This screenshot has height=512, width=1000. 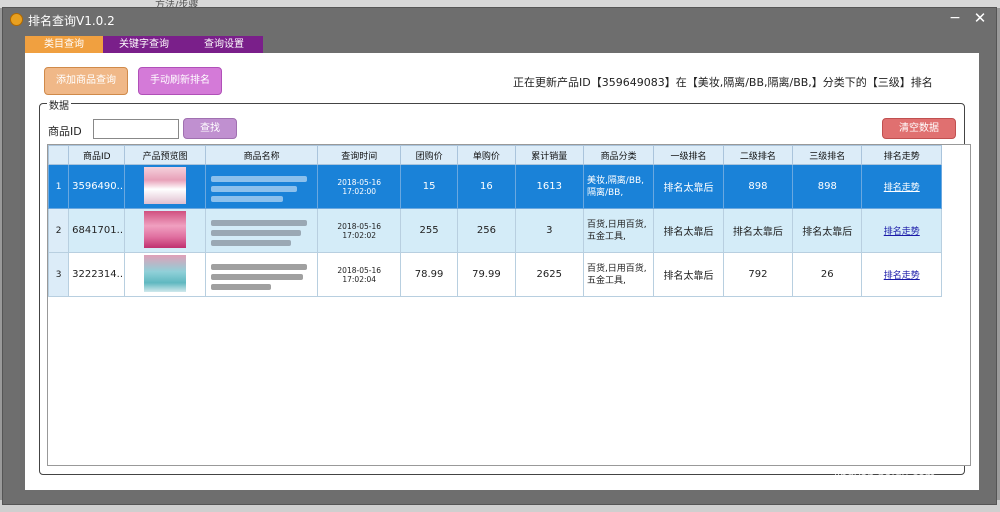 I want to click on header-cell: 产品预览图, so click(x=165, y=155).